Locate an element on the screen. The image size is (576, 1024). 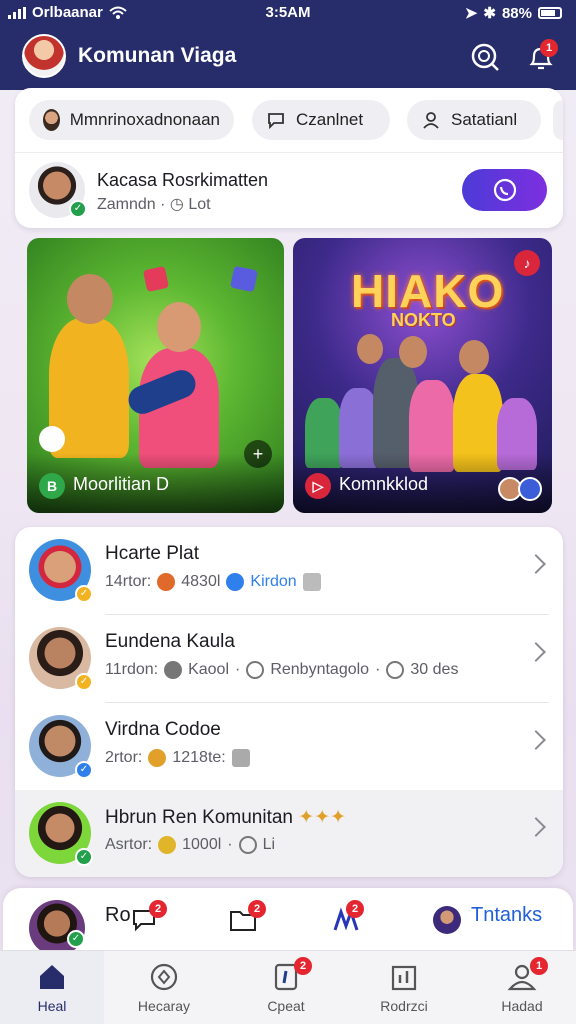
close-icon is located at coordinates (311, 582).